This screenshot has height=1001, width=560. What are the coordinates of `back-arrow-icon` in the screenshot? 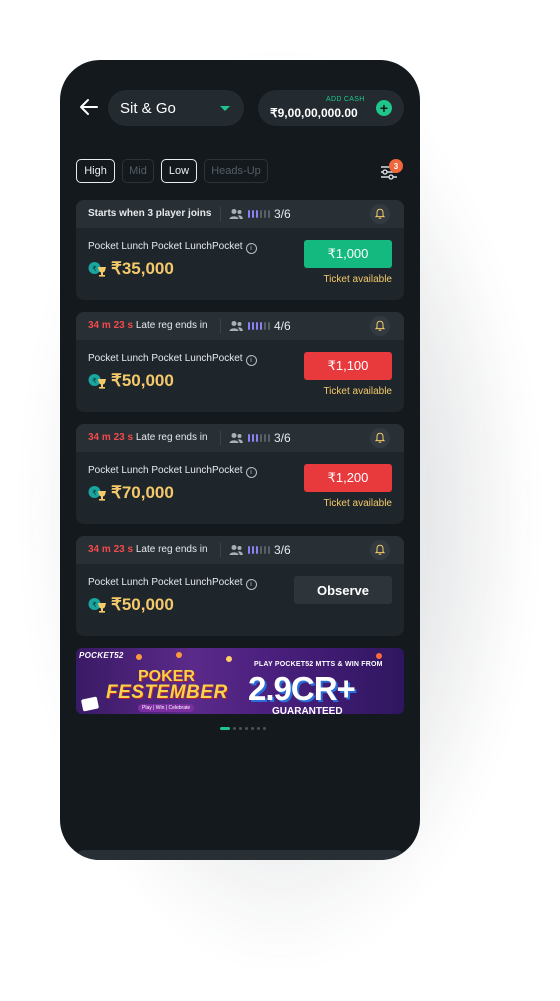 It's located at (89, 107).